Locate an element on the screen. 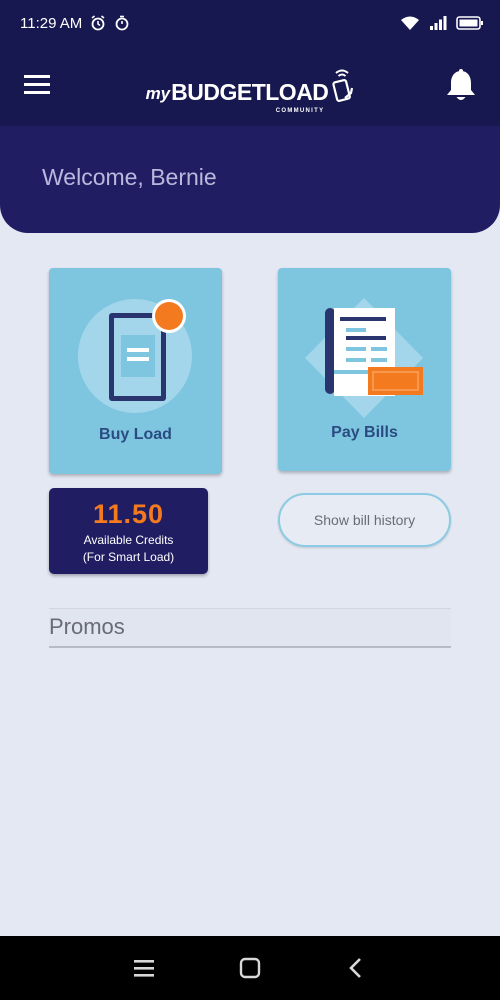 Image resolution: width=500 pixels, height=1000 pixels. logo-sub-text: COMMUNITY is located at coordinates (300, 111).